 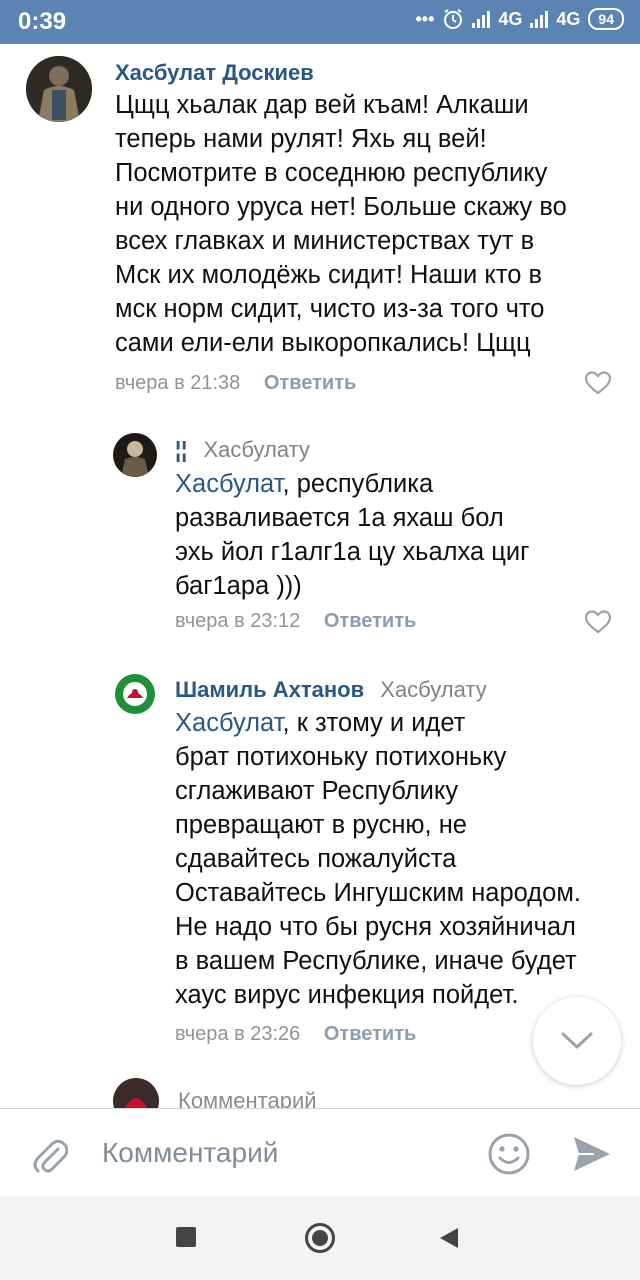 I want to click on partial-avatar, so click(x=136, y=1094).